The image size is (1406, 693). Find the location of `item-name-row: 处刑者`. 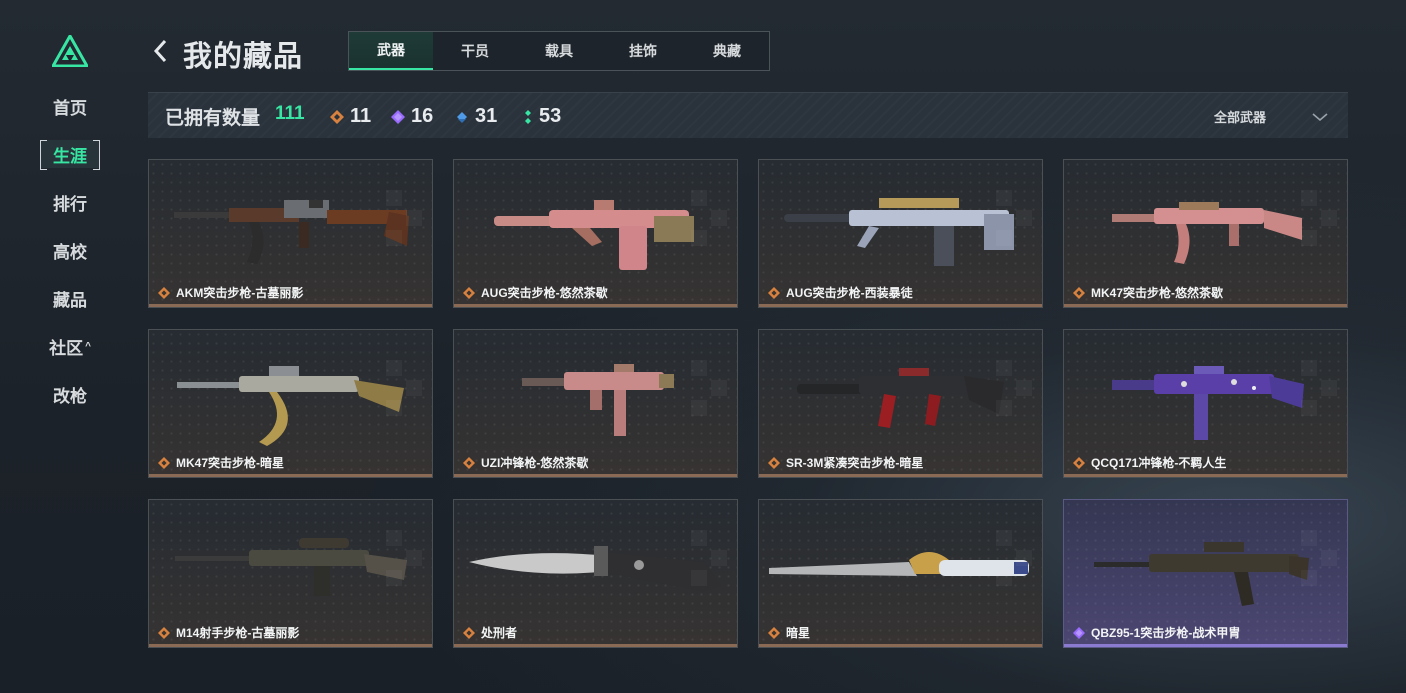

item-name-row: 处刑者 is located at coordinates (490, 632).